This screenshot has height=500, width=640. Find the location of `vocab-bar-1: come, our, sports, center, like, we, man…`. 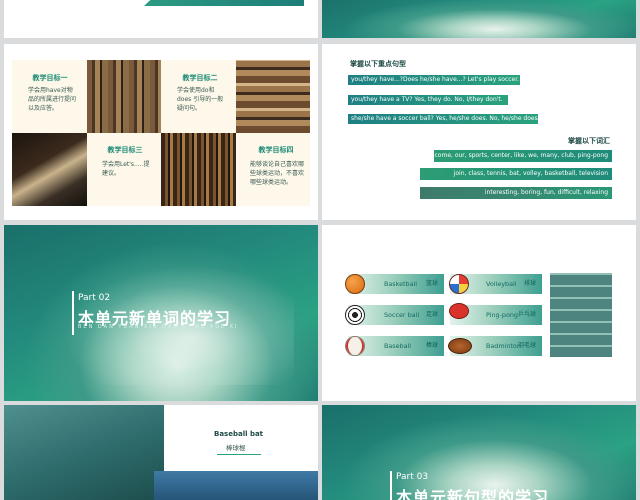

vocab-bar-1: come, our, sports, center, like, we, man… is located at coordinates (523, 156).